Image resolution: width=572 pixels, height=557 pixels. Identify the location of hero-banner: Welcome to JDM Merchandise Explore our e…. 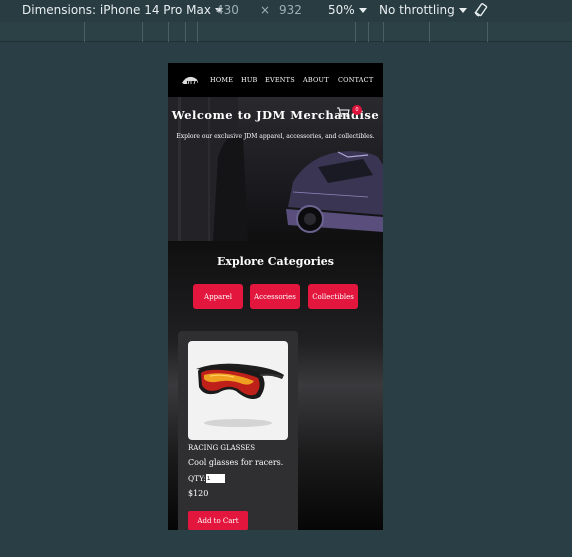
(275, 169).